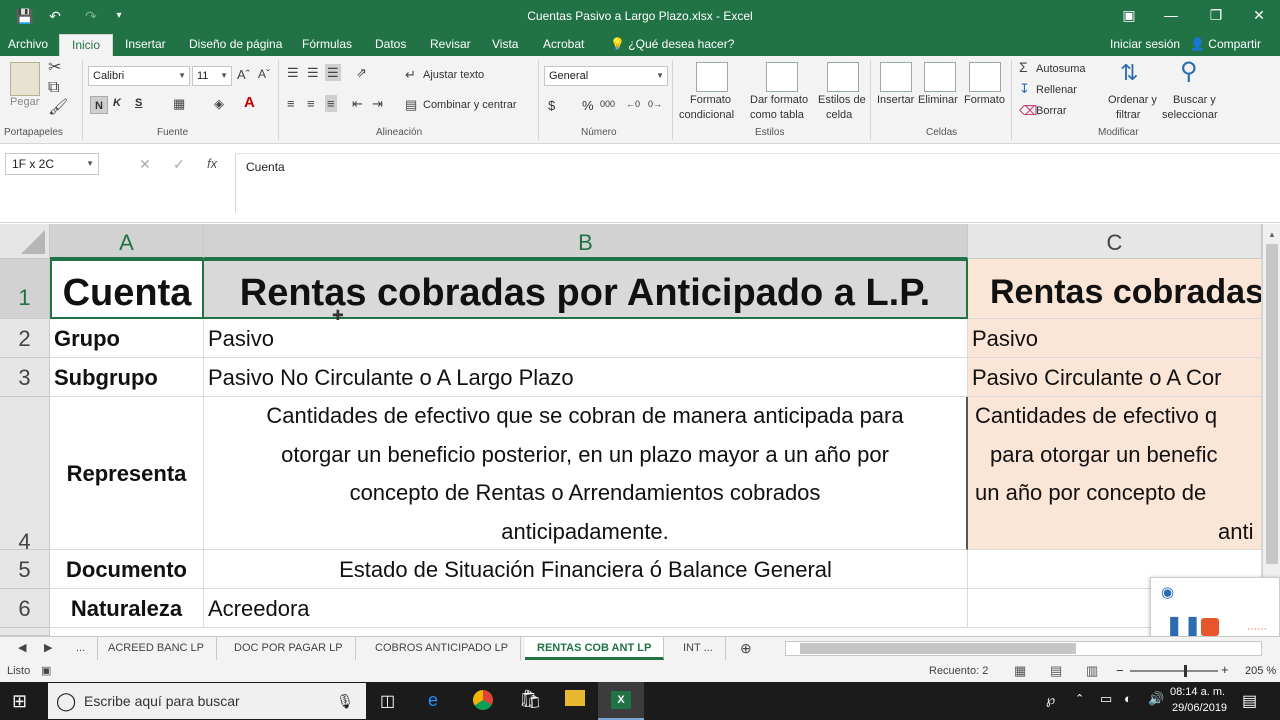 This screenshot has height=720, width=1280. What do you see at coordinates (1115, 241) in the screenshot?
I see `column-header-c: C` at bounding box center [1115, 241].